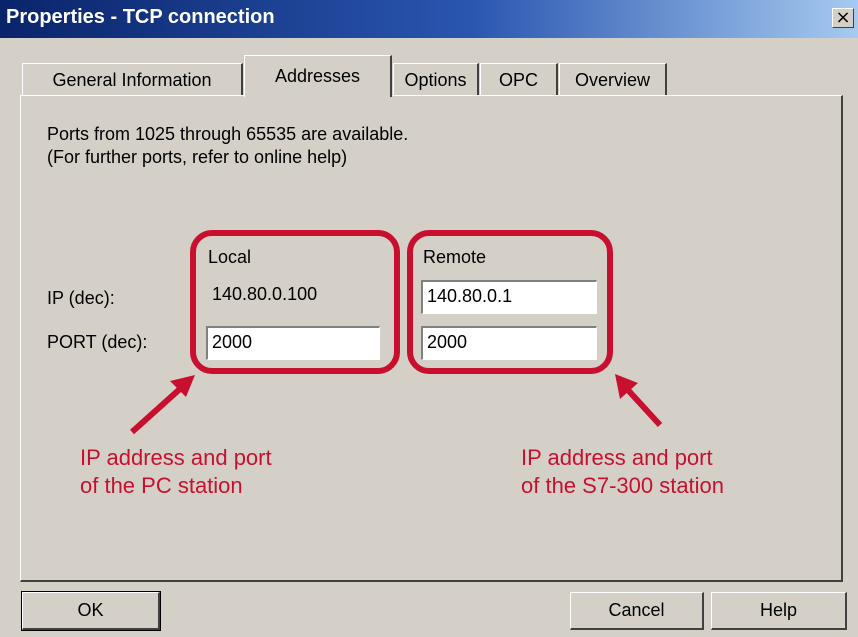 The height and width of the screenshot is (637, 858). I want to click on callout-arrows, so click(396, 404).